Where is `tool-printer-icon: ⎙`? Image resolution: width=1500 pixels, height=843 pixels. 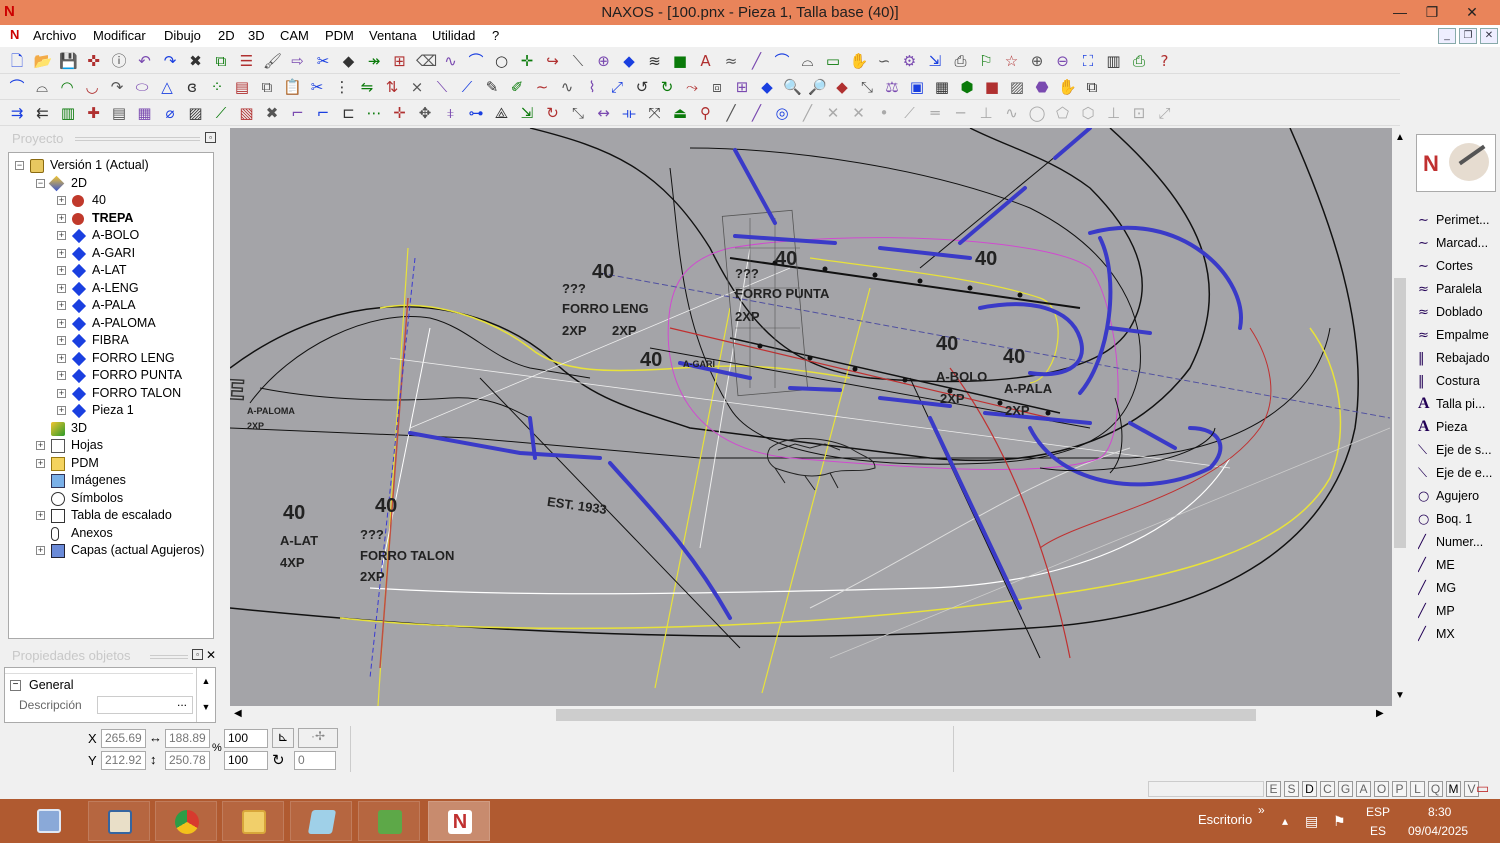
tool-printer-icon: ⎙ is located at coordinates (1139, 61).